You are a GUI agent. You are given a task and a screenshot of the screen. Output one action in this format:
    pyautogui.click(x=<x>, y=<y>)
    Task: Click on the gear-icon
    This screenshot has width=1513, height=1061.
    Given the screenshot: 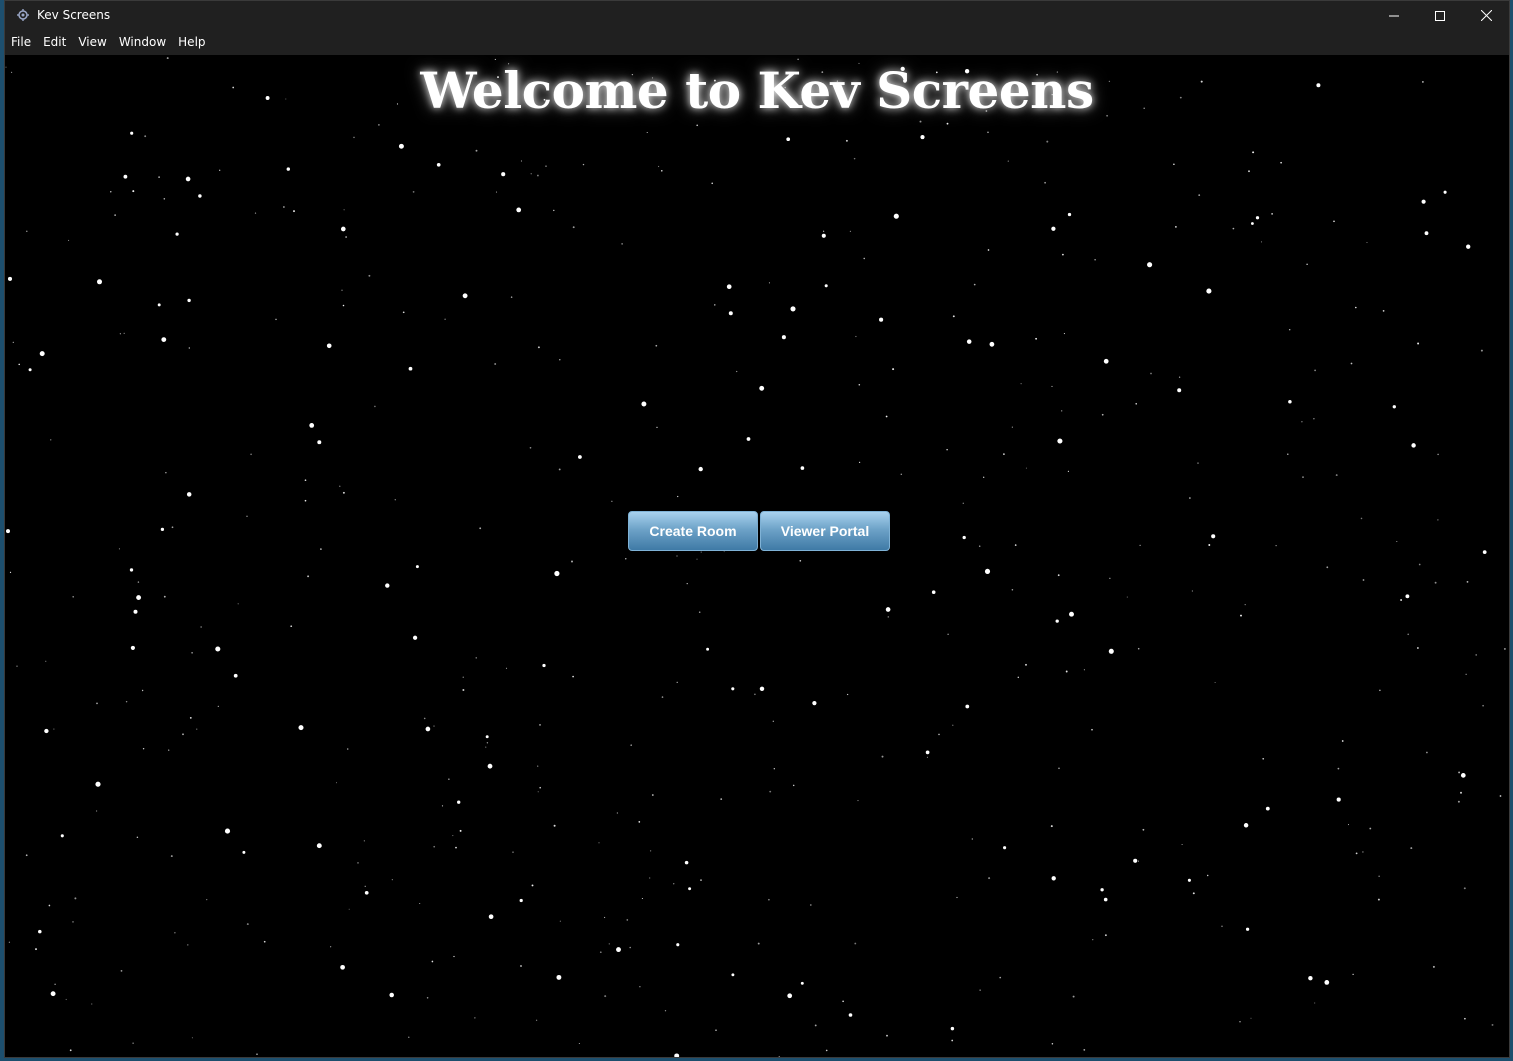 What is the action you would take?
    pyautogui.click(x=23, y=15)
    